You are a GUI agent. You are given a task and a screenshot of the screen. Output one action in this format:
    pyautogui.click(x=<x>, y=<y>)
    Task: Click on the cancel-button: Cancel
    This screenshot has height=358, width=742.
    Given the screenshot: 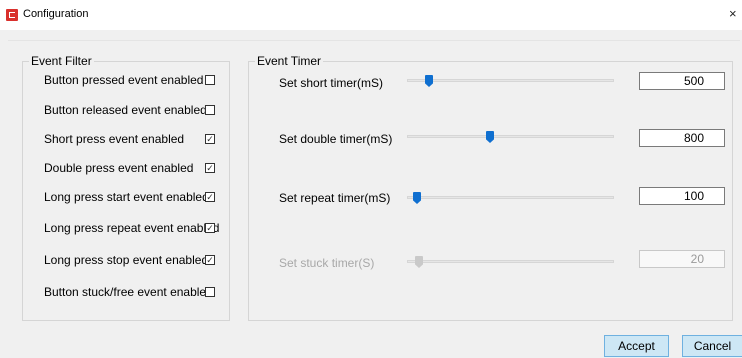 What is the action you would take?
    pyautogui.click(x=712, y=346)
    